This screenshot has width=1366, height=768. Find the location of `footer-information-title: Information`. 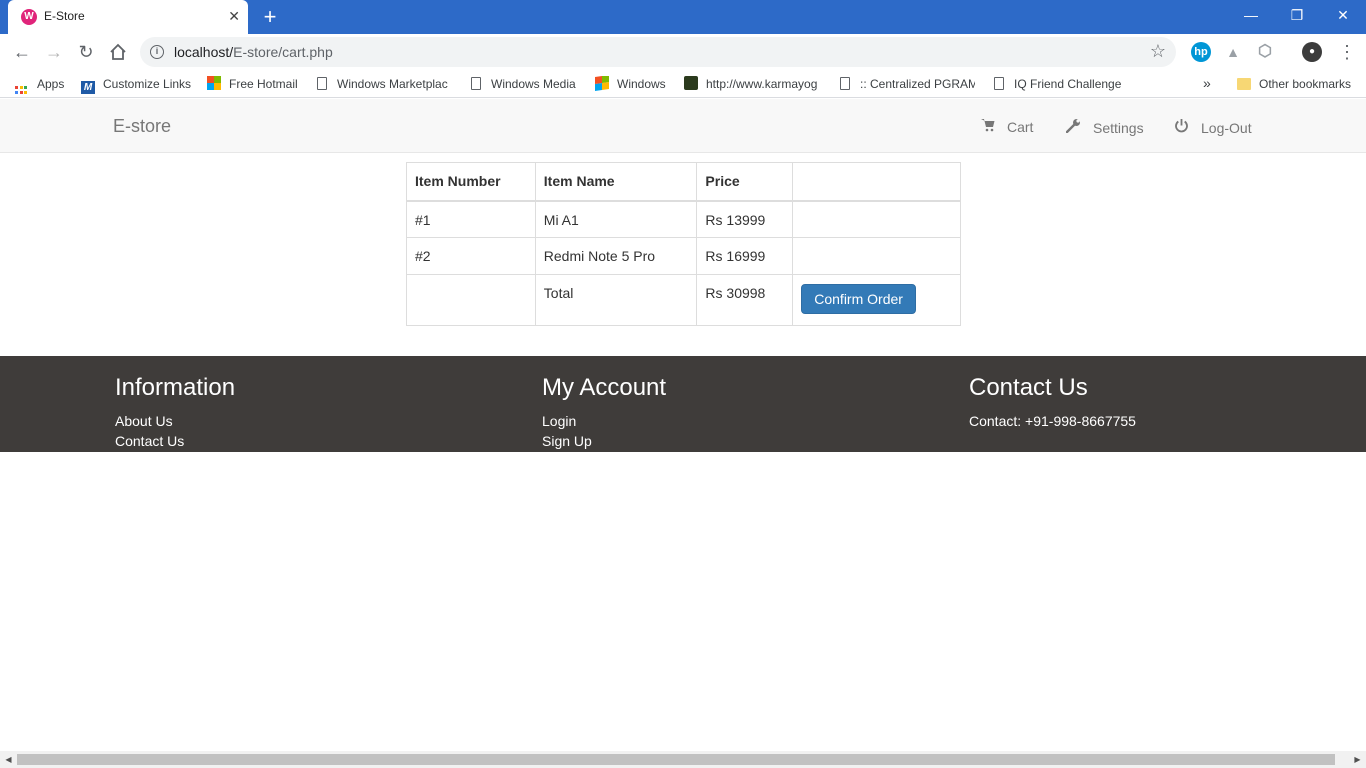

footer-information-title: Information is located at coordinates (175, 387).